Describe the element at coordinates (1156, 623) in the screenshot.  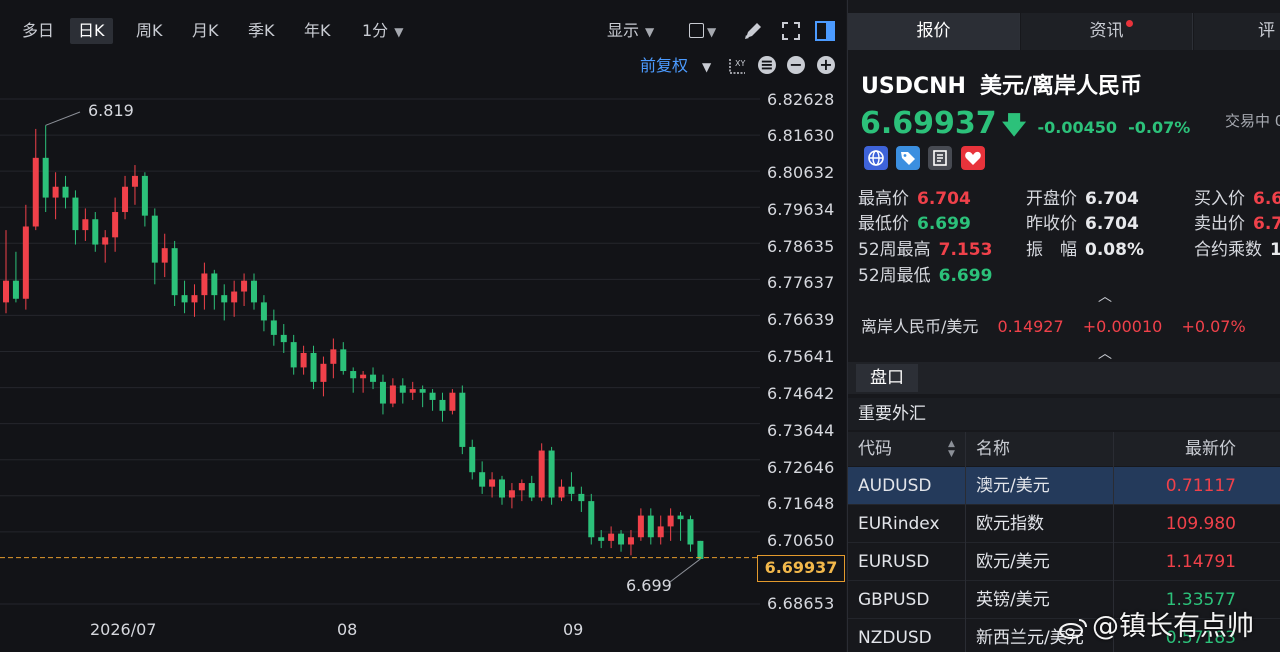
I see `watermark: @镇长有点帅` at that location.